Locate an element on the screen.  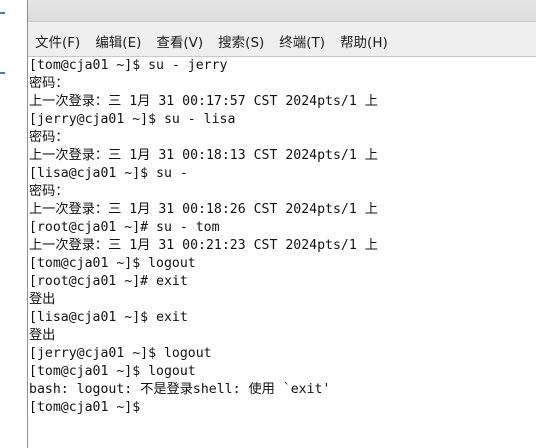
menu-edit: 编辑(E) is located at coordinates (118, 43).